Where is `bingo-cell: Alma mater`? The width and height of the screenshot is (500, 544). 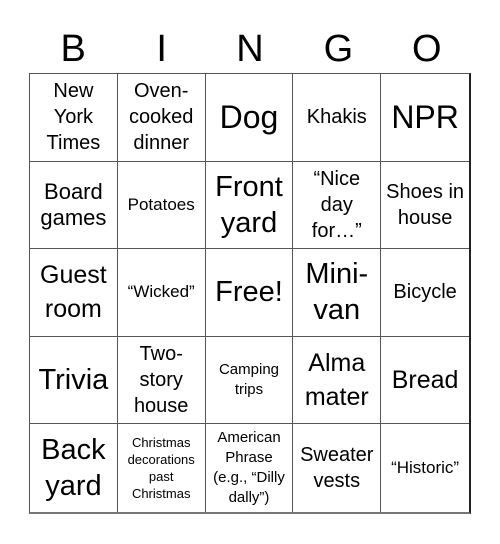
bingo-cell: Alma mater is located at coordinates (337, 380).